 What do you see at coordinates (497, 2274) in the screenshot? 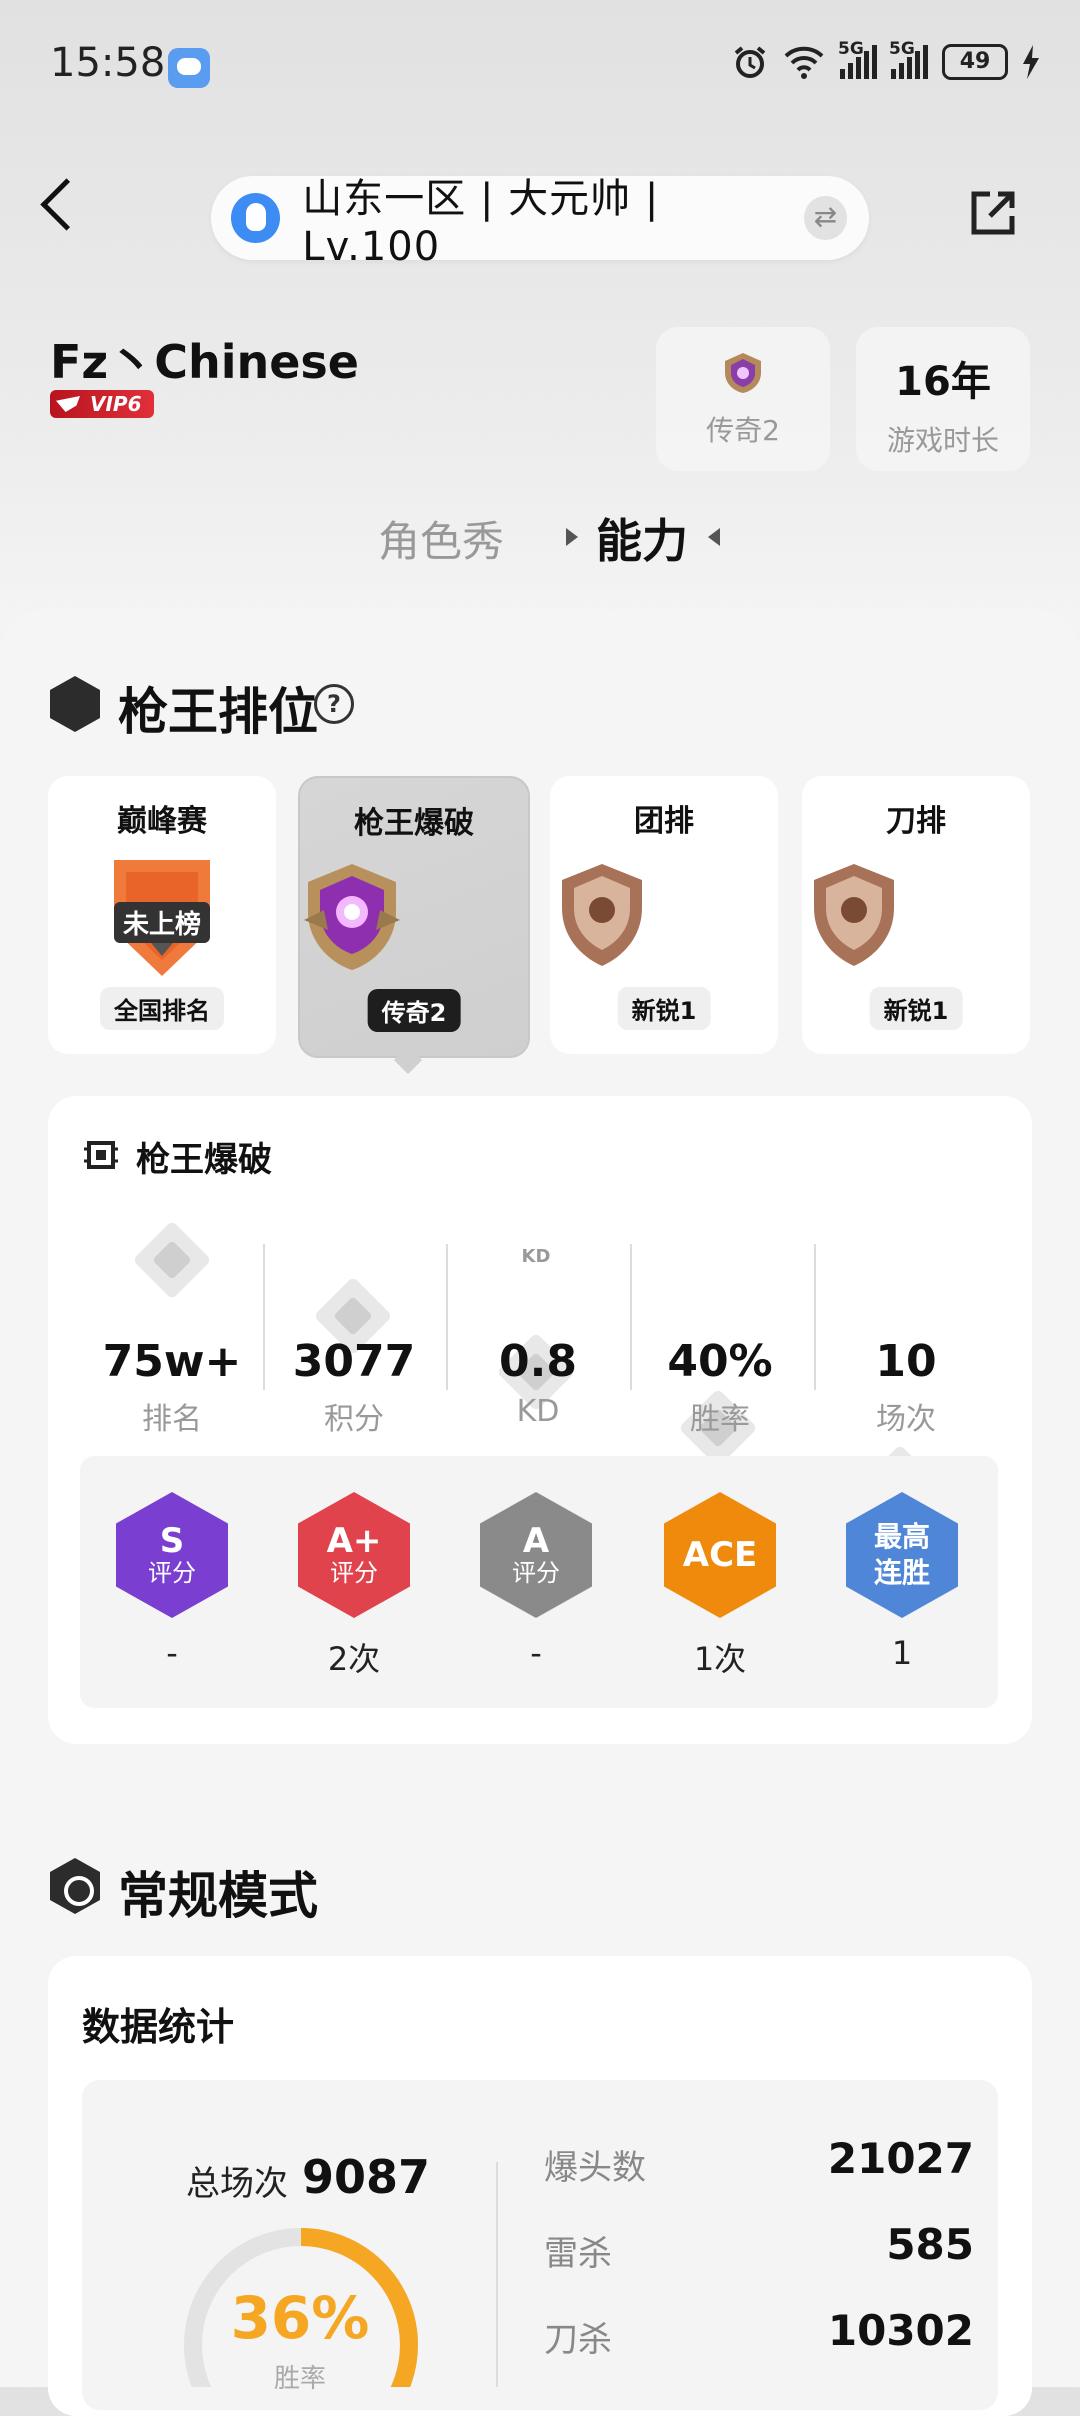
I see `divider` at bounding box center [497, 2274].